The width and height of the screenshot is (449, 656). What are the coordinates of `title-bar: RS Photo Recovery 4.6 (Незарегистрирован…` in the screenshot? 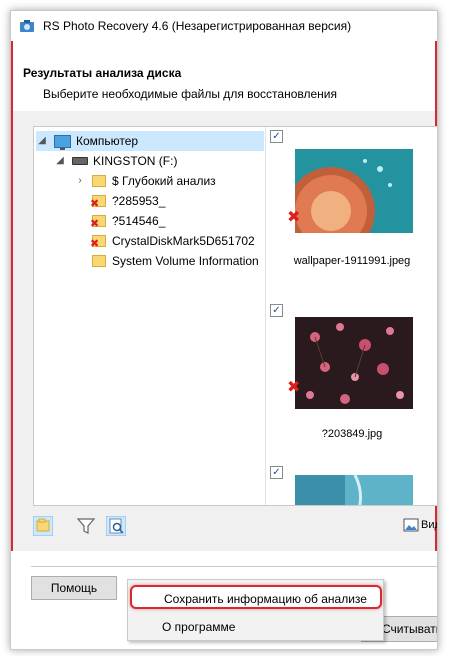 It's located at (224, 26).